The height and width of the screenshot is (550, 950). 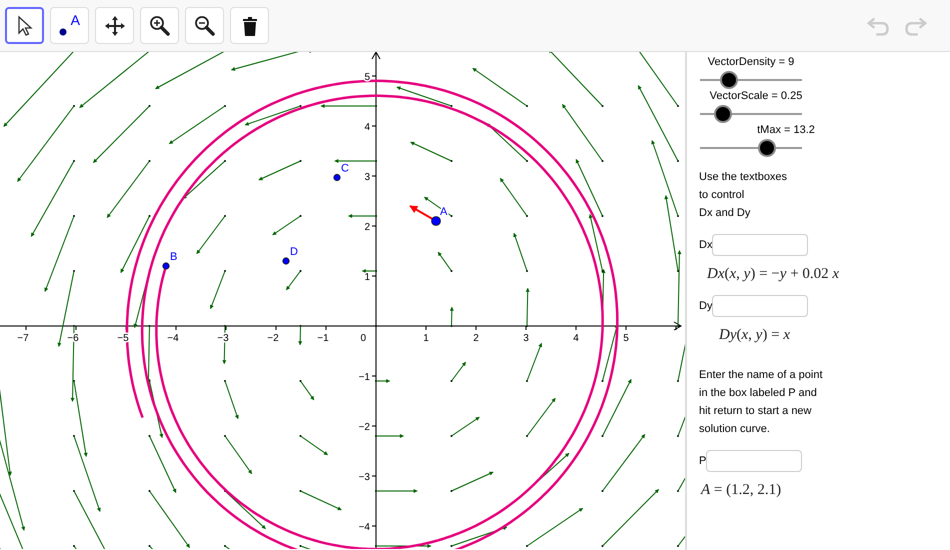 What do you see at coordinates (756, 96) in the screenshot?
I see `slider-label: VectorScale = 0.25` at bounding box center [756, 96].